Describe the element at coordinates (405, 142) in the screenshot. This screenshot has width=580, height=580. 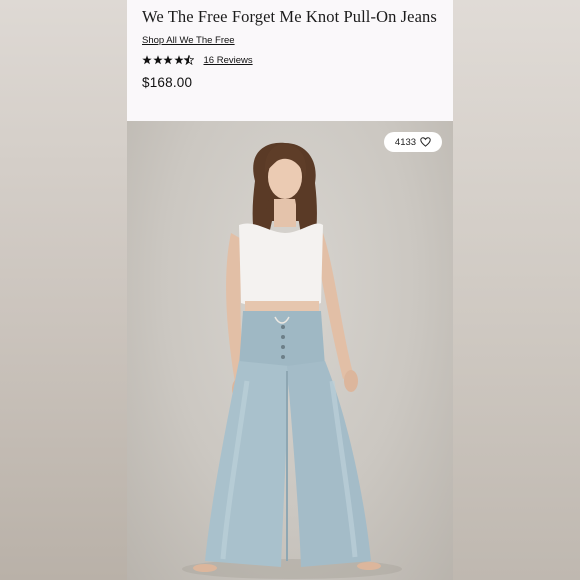
I see `likes-count: 4133` at that location.